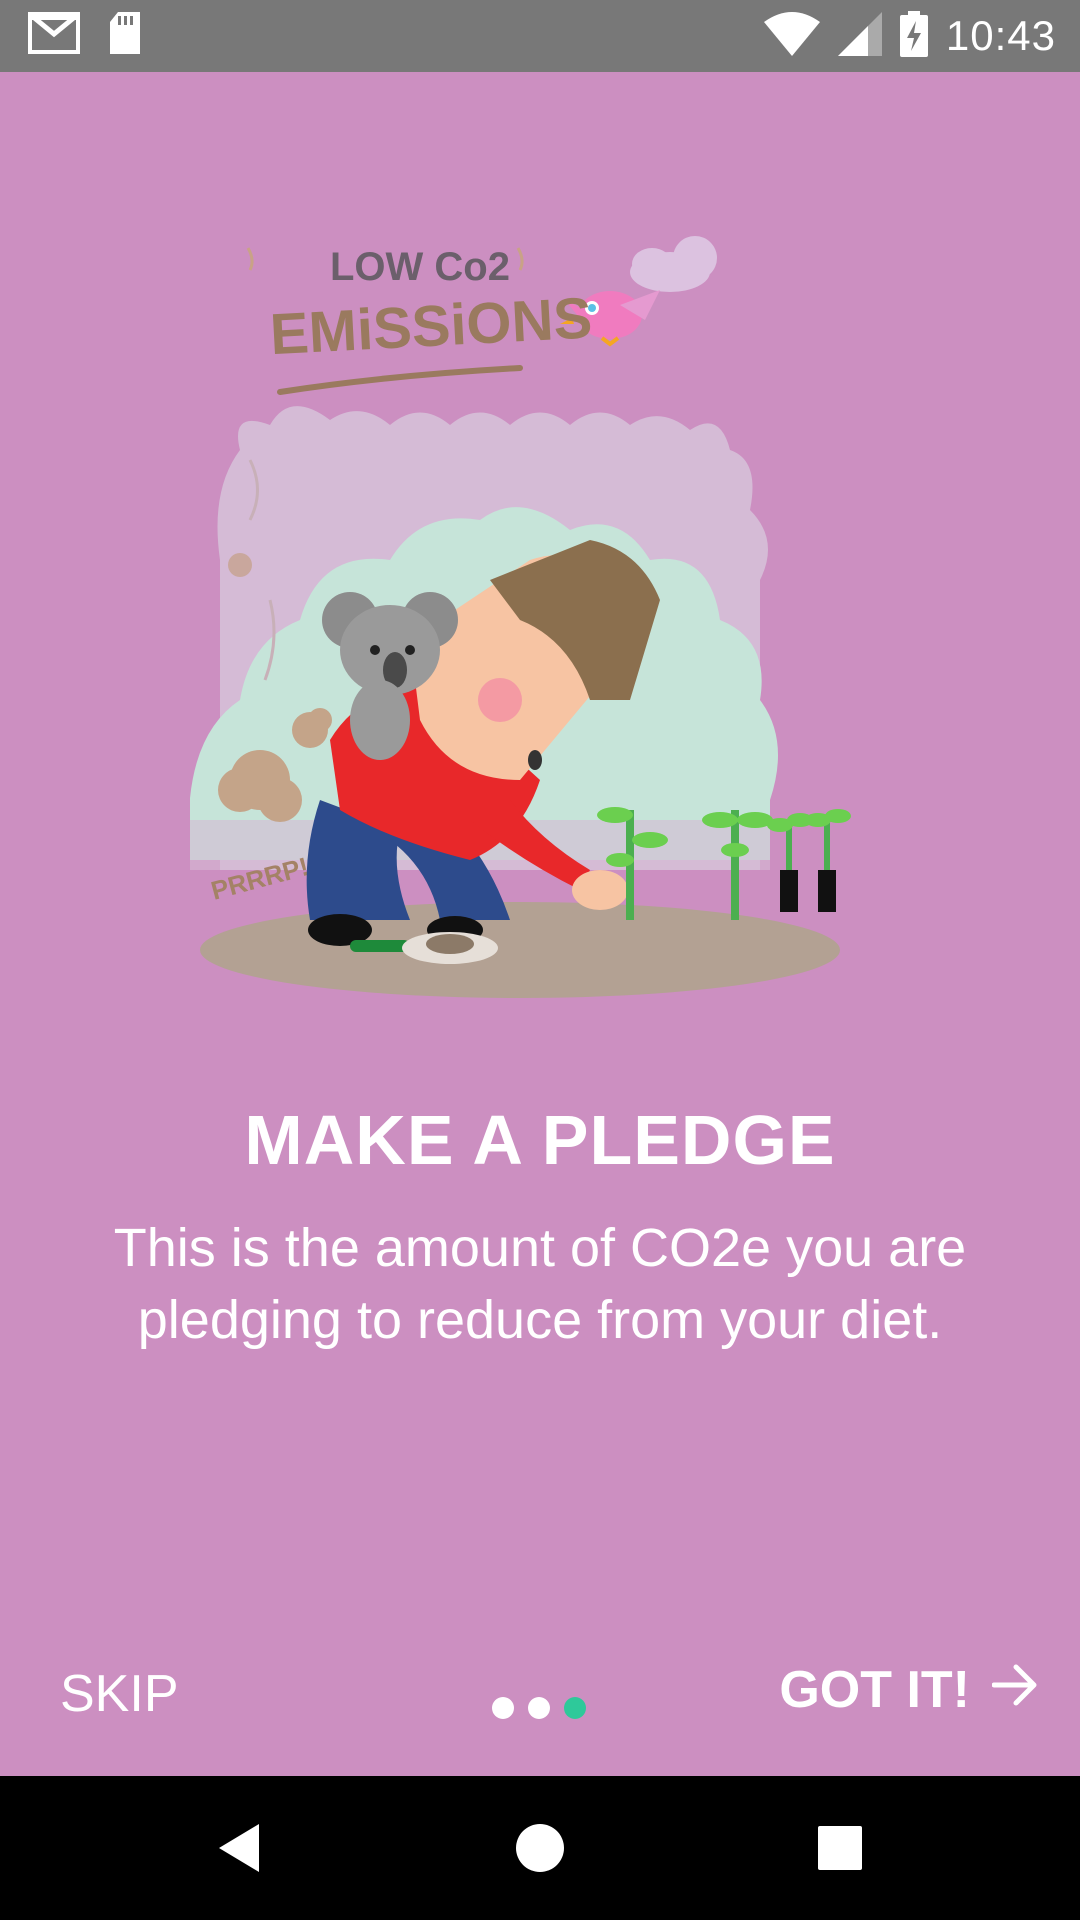 Image resolution: width=1080 pixels, height=1920 pixels. What do you see at coordinates (791, 36) in the screenshot?
I see `wifi-icon` at bounding box center [791, 36].